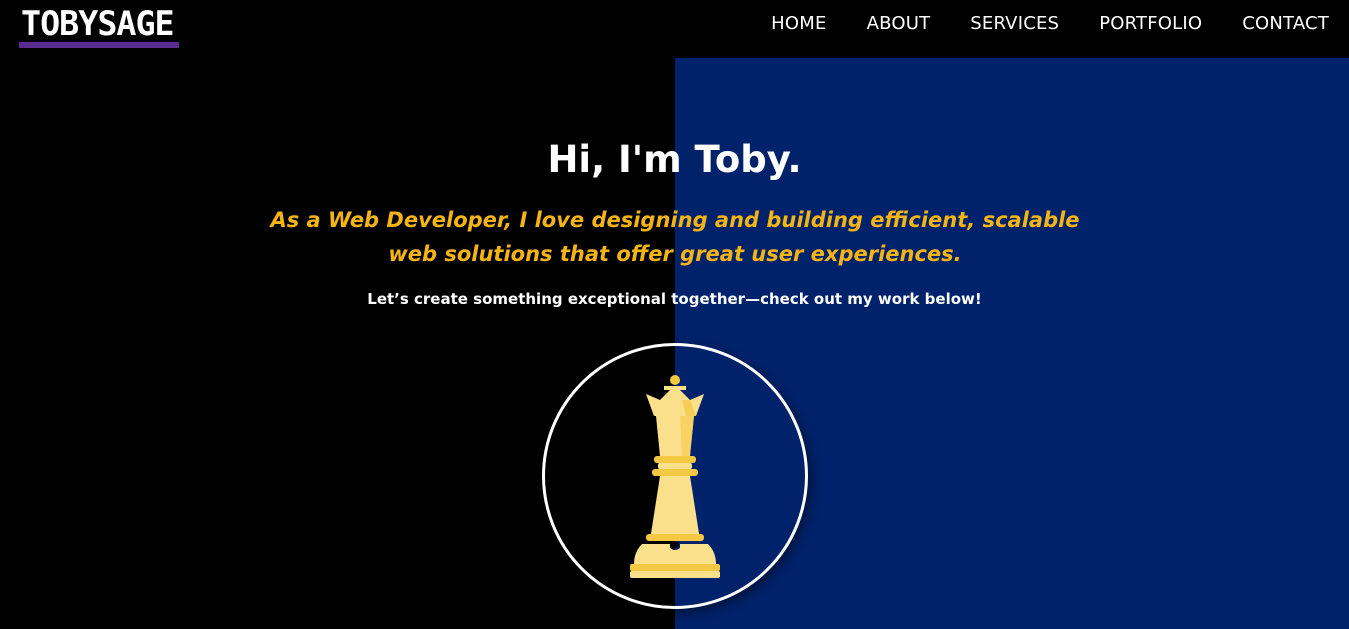  I want to click on nav-item-about: ABOUT, so click(899, 24).